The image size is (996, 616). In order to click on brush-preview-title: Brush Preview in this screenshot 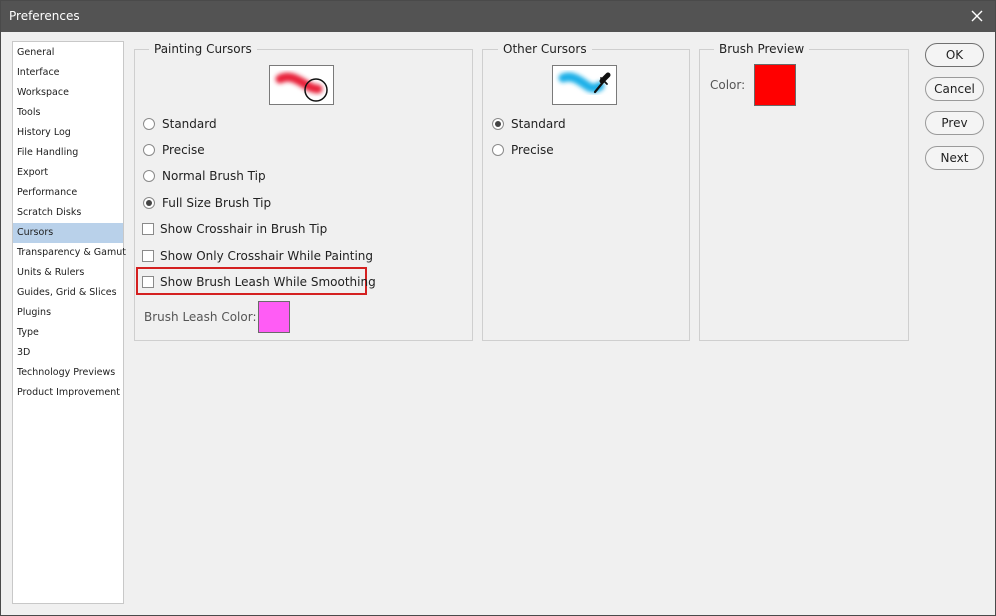, I will do `click(762, 49)`.